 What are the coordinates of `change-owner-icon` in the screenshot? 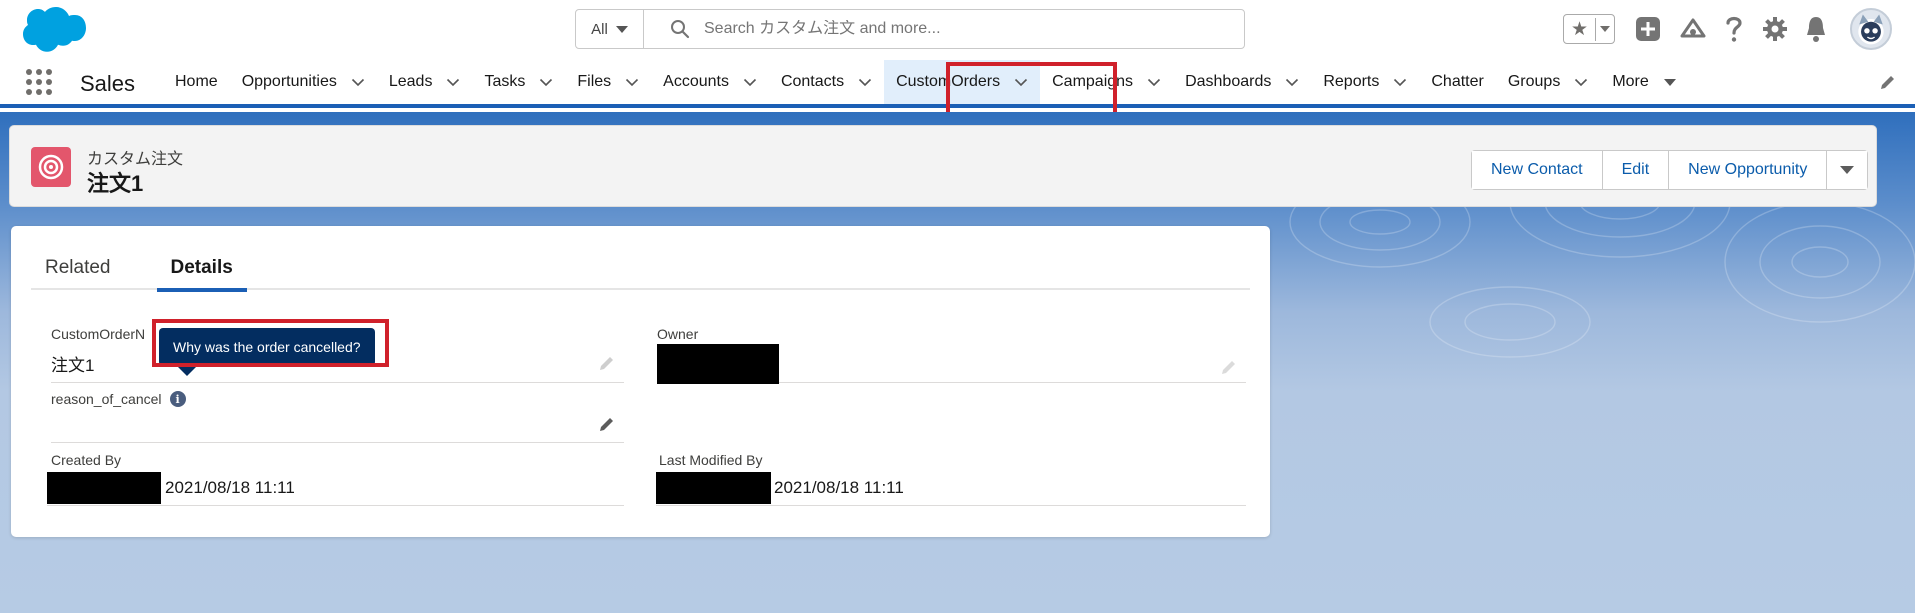 It's located at (1229, 366).